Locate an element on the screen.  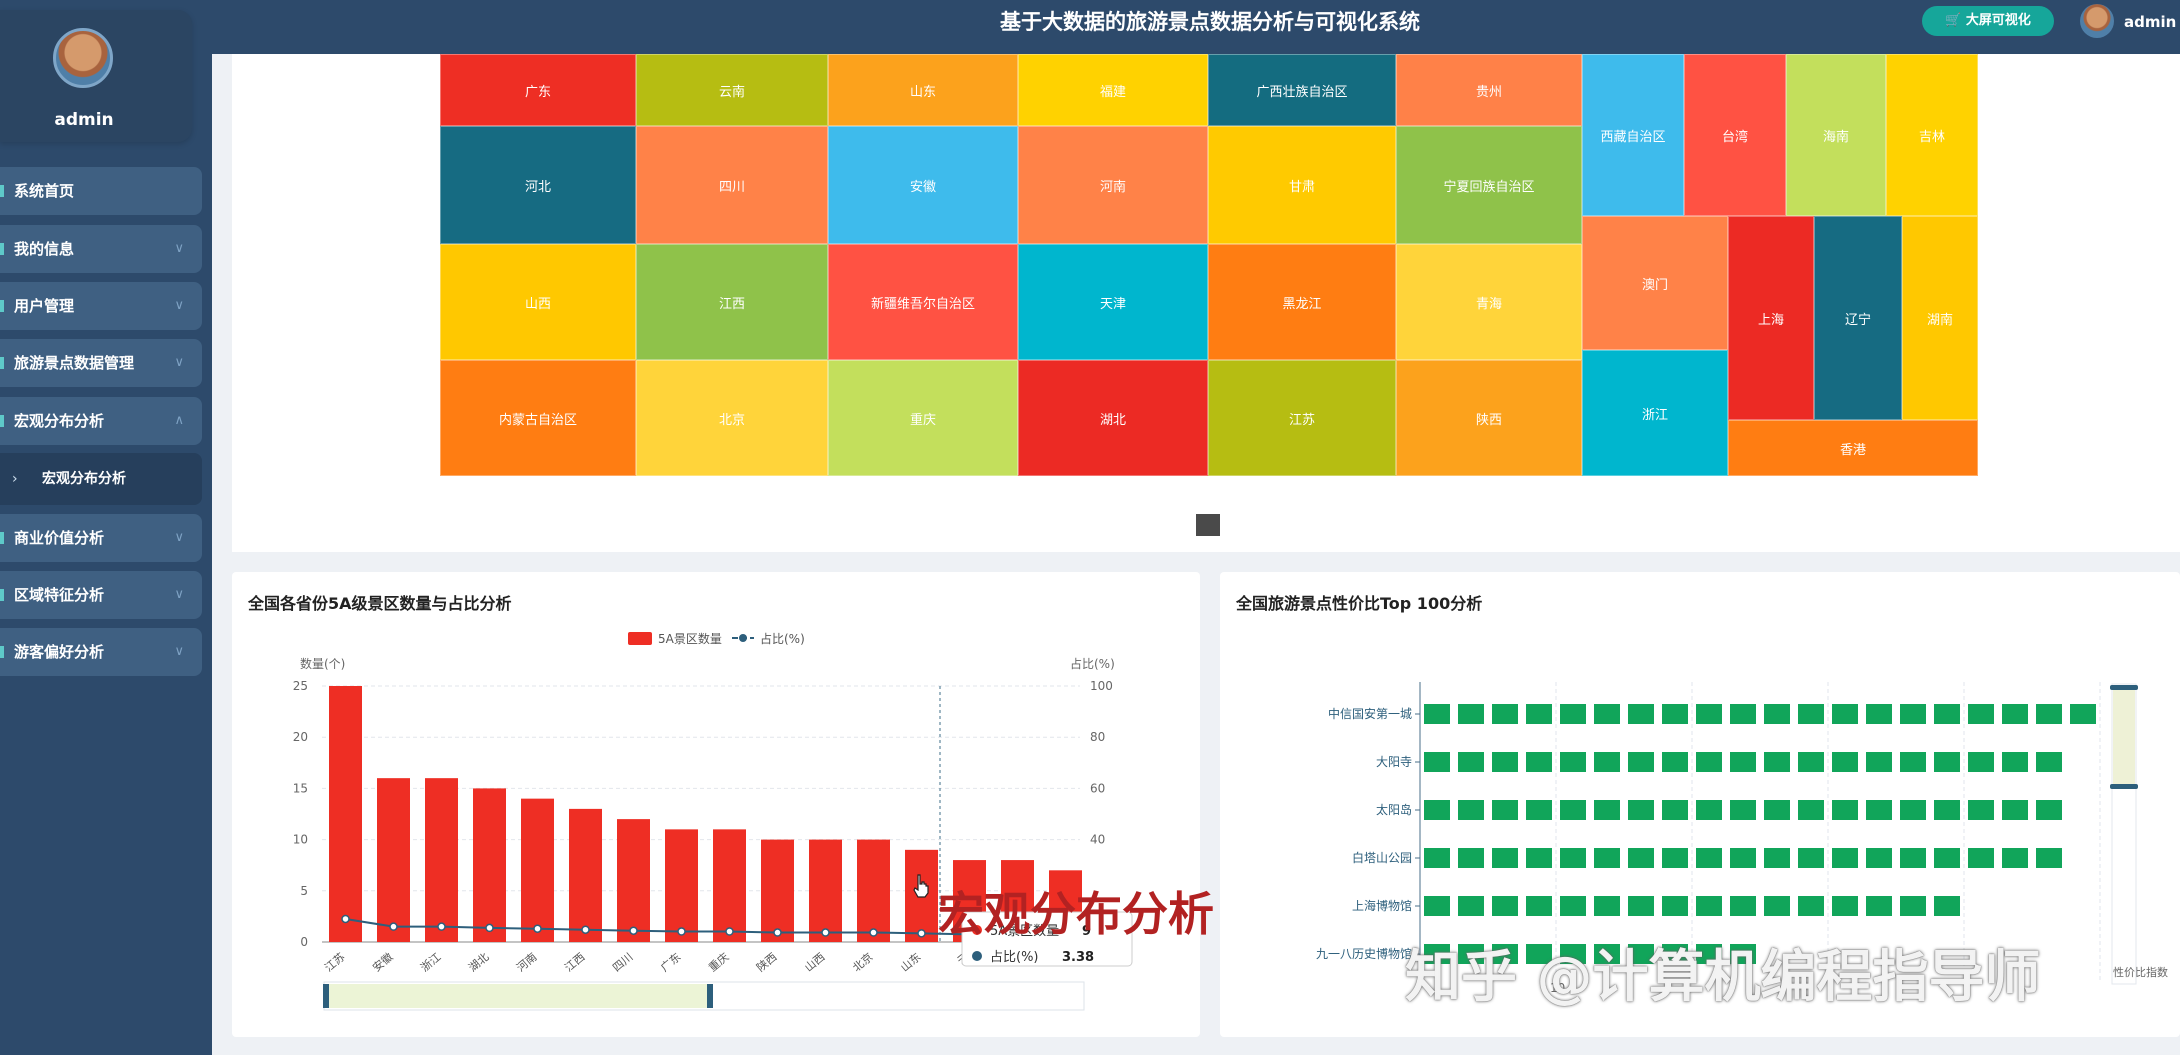
treemap-cell: 浙江 is located at coordinates (1655, 413).